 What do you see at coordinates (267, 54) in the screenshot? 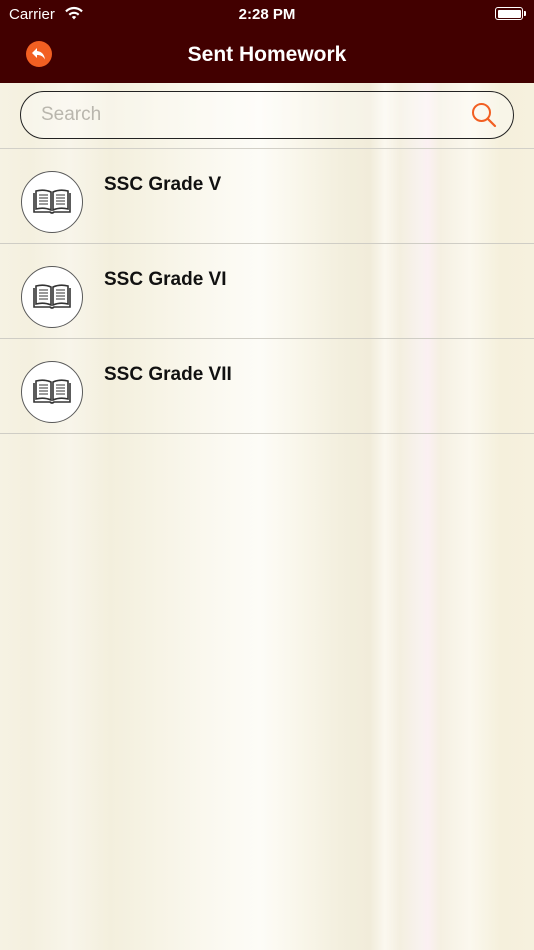
I see `page-title: Sent Homework` at bounding box center [267, 54].